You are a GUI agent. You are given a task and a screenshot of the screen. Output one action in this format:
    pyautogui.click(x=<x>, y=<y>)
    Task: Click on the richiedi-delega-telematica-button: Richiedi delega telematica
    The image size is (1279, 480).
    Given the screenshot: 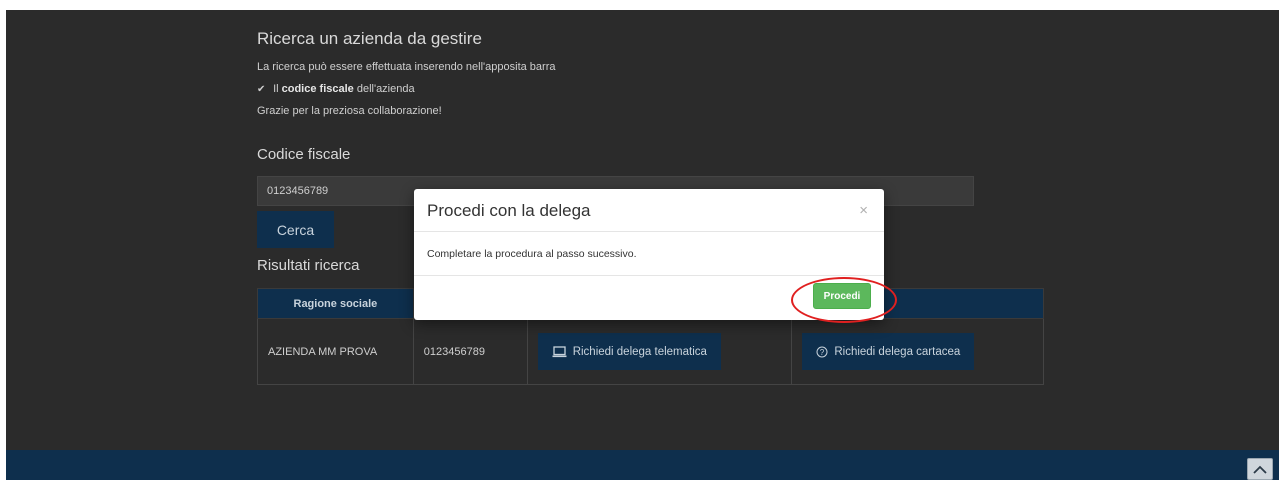 What is the action you would take?
    pyautogui.click(x=629, y=351)
    